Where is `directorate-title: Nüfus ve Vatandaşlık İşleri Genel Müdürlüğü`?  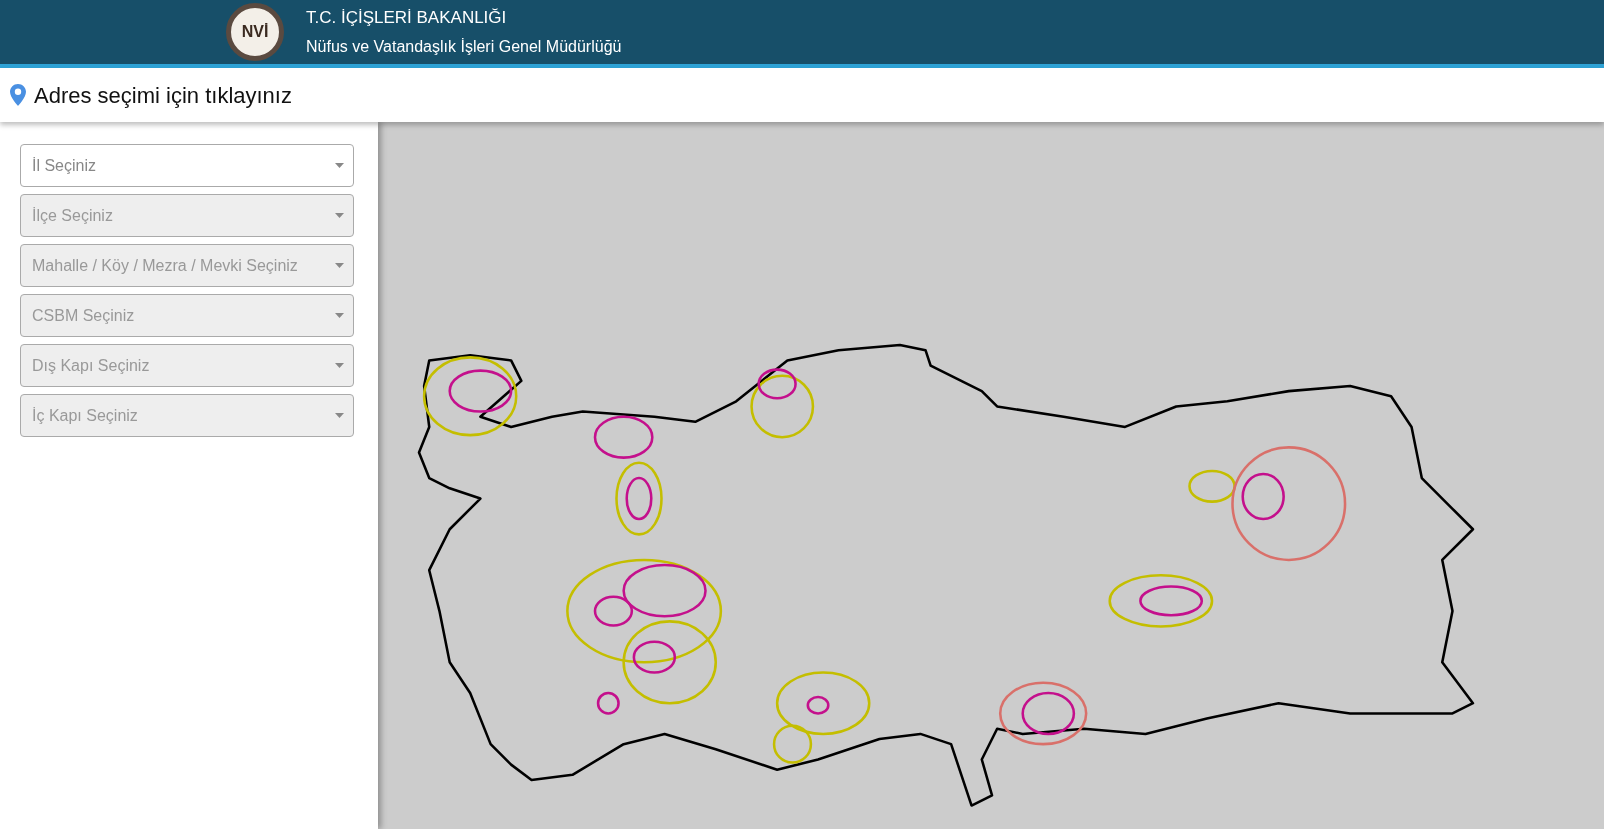
directorate-title: Nüfus ve Vatandaşlık İşleri Genel Müdürlüğü is located at coordinates (464, 46).